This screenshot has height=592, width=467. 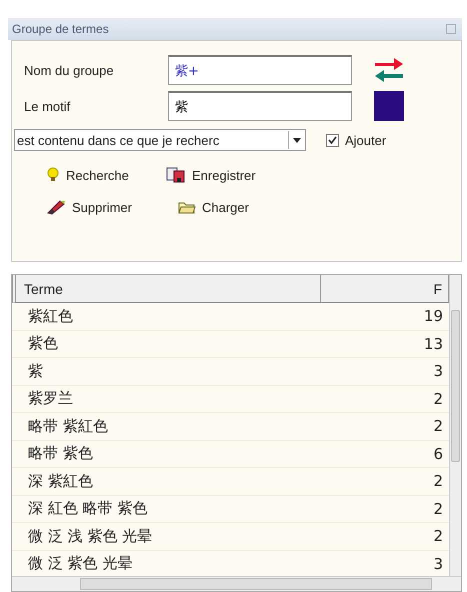 I want to click on table-cell-text: 紫, so click(x=35, y=371).